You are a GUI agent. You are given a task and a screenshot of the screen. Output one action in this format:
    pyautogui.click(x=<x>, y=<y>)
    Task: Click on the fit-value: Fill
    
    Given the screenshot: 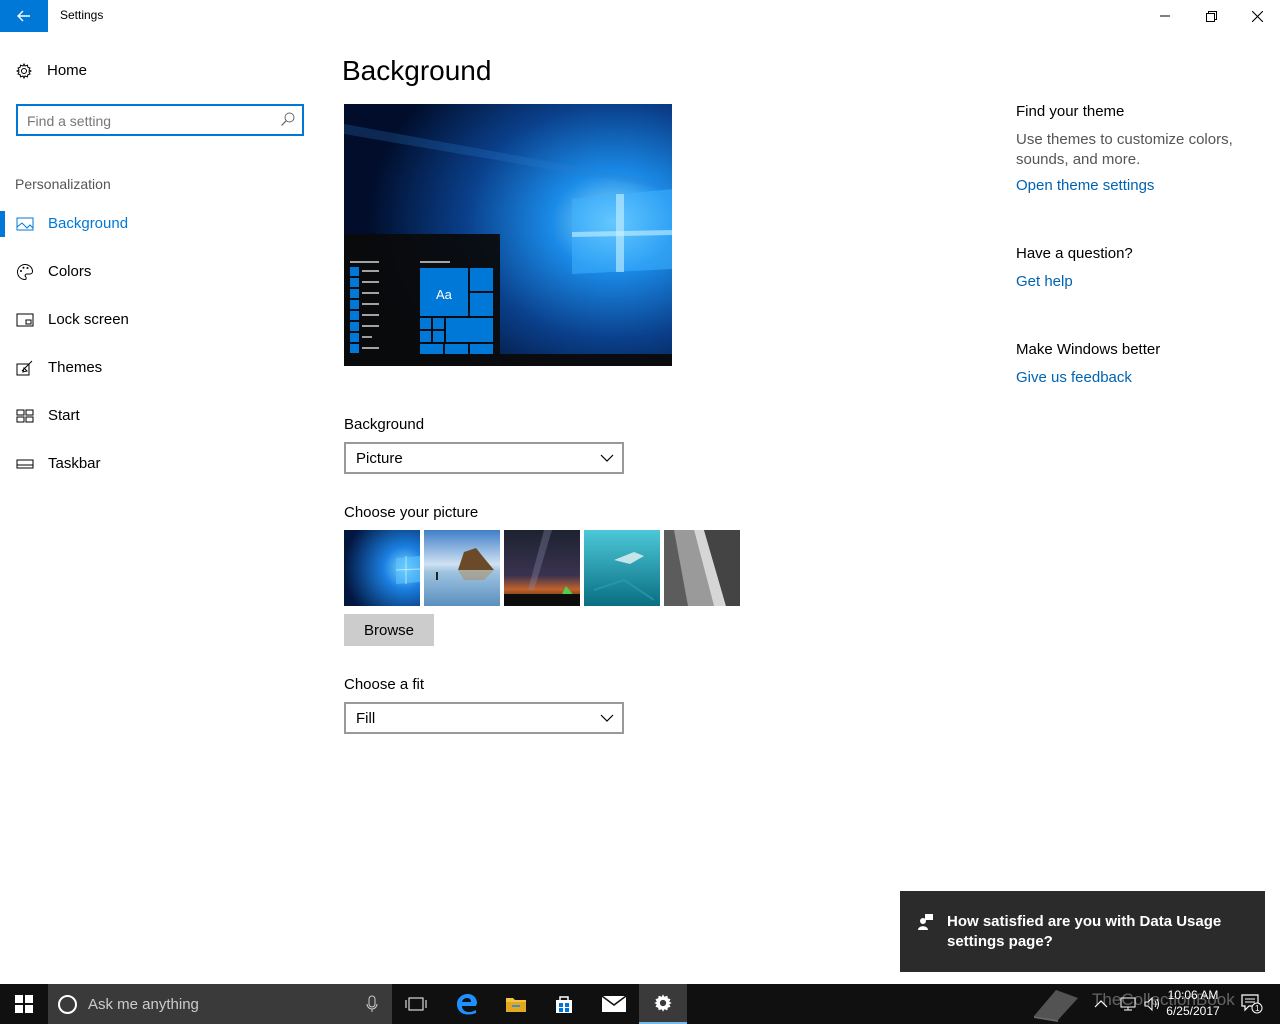 What is the action you would take?
    pyautogui.click(x=366, y=718)
    